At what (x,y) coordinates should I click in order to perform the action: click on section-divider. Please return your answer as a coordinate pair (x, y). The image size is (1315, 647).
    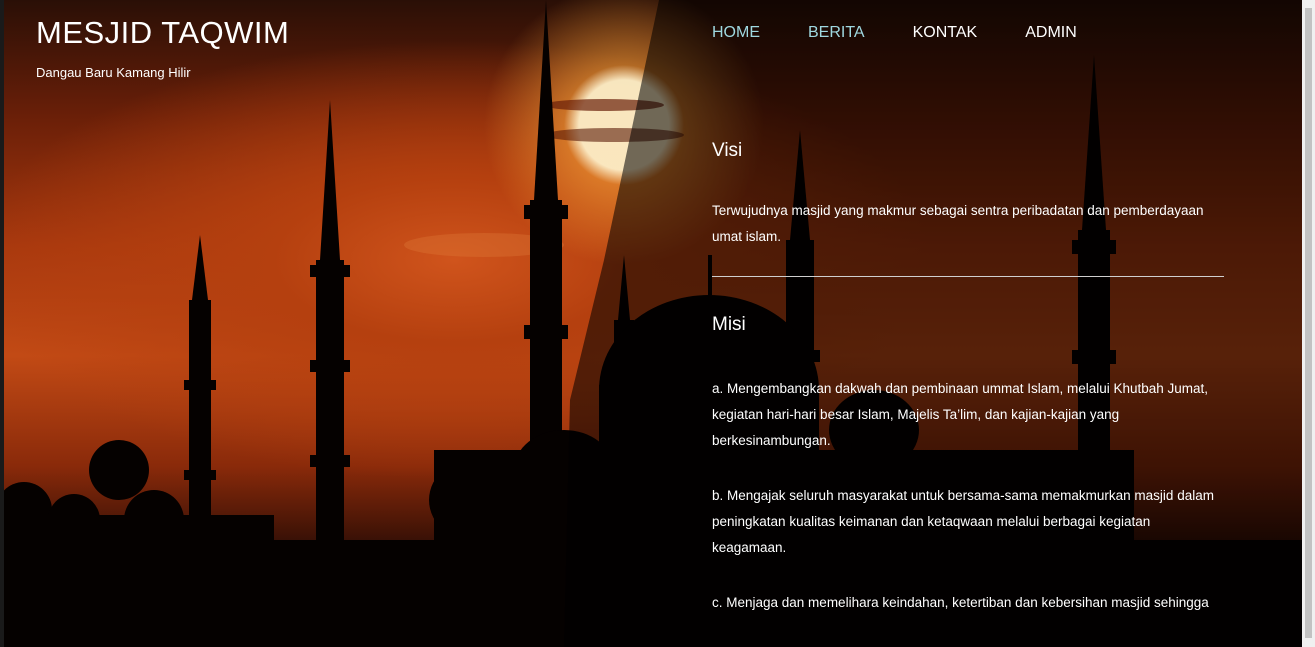
    Looking at the image, I should click on (968, 276).